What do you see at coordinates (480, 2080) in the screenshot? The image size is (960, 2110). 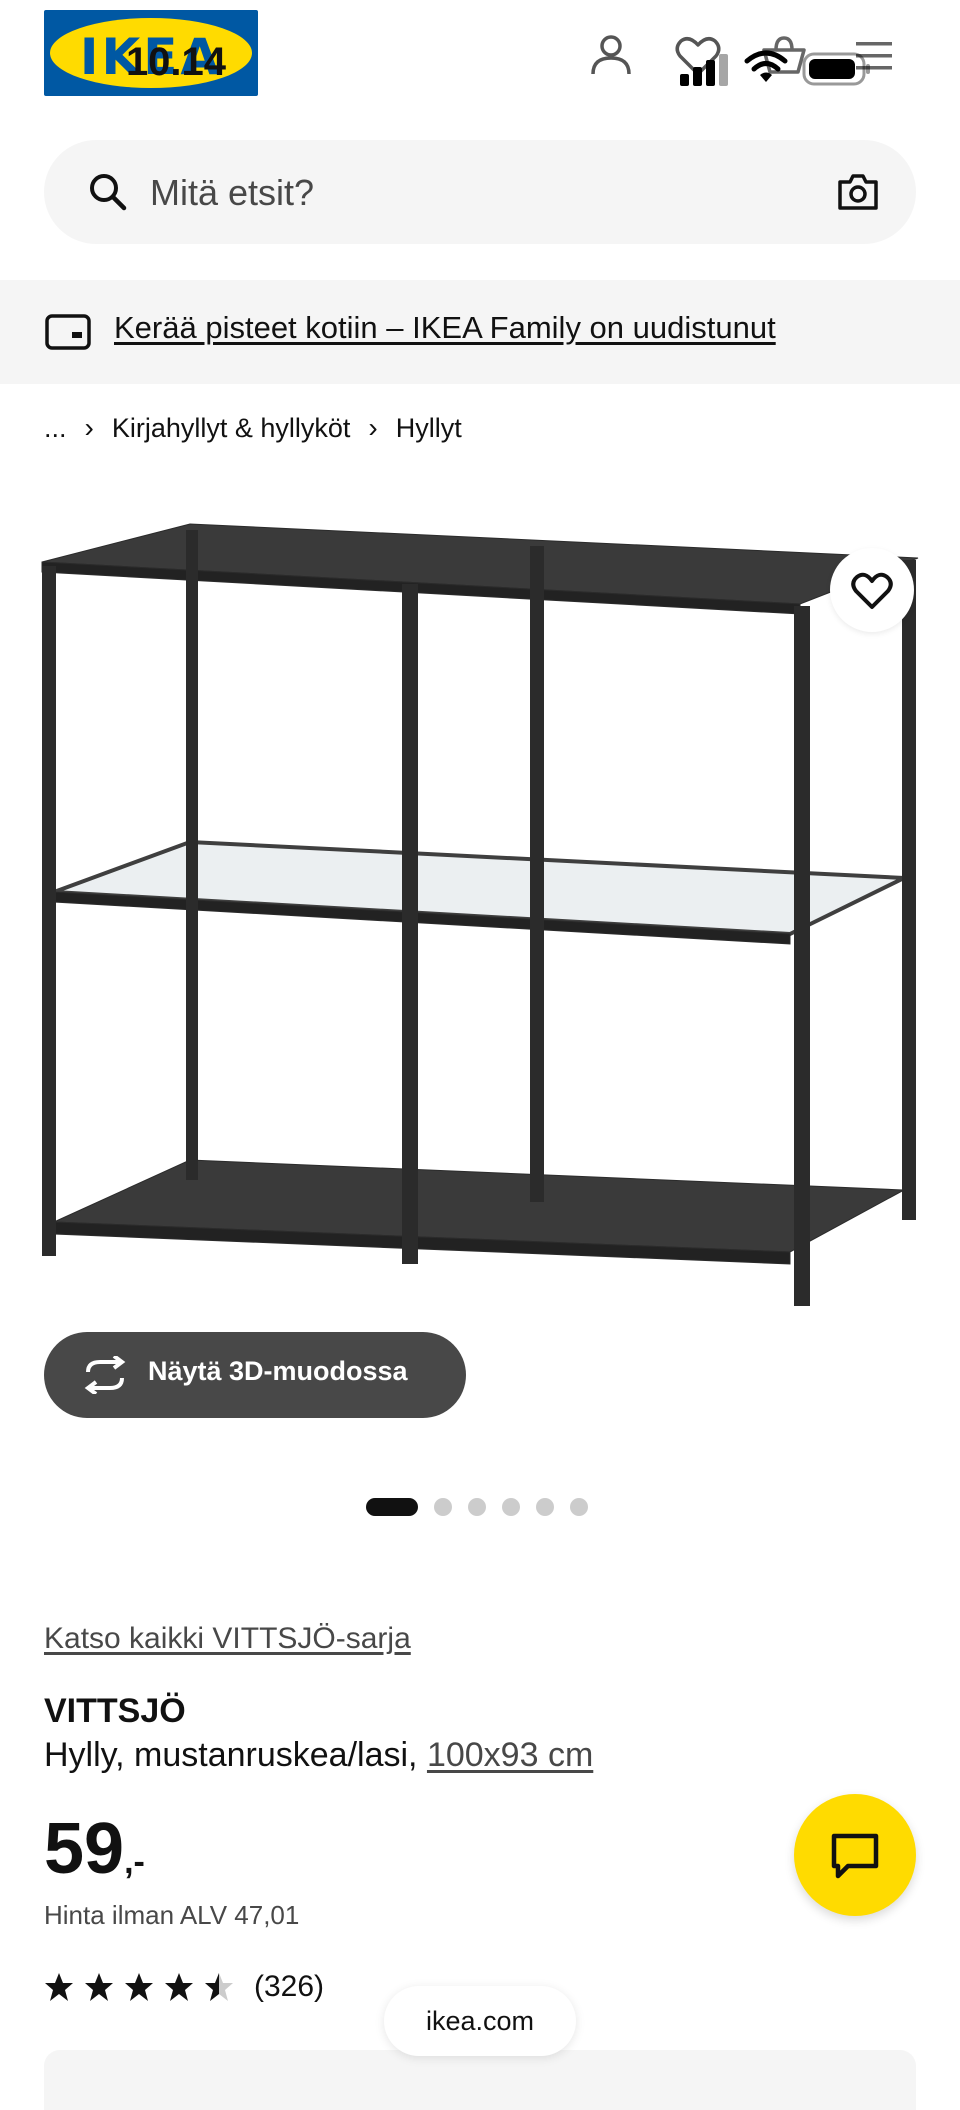 I see `bottom-card` at bounding box center [480, 2080].